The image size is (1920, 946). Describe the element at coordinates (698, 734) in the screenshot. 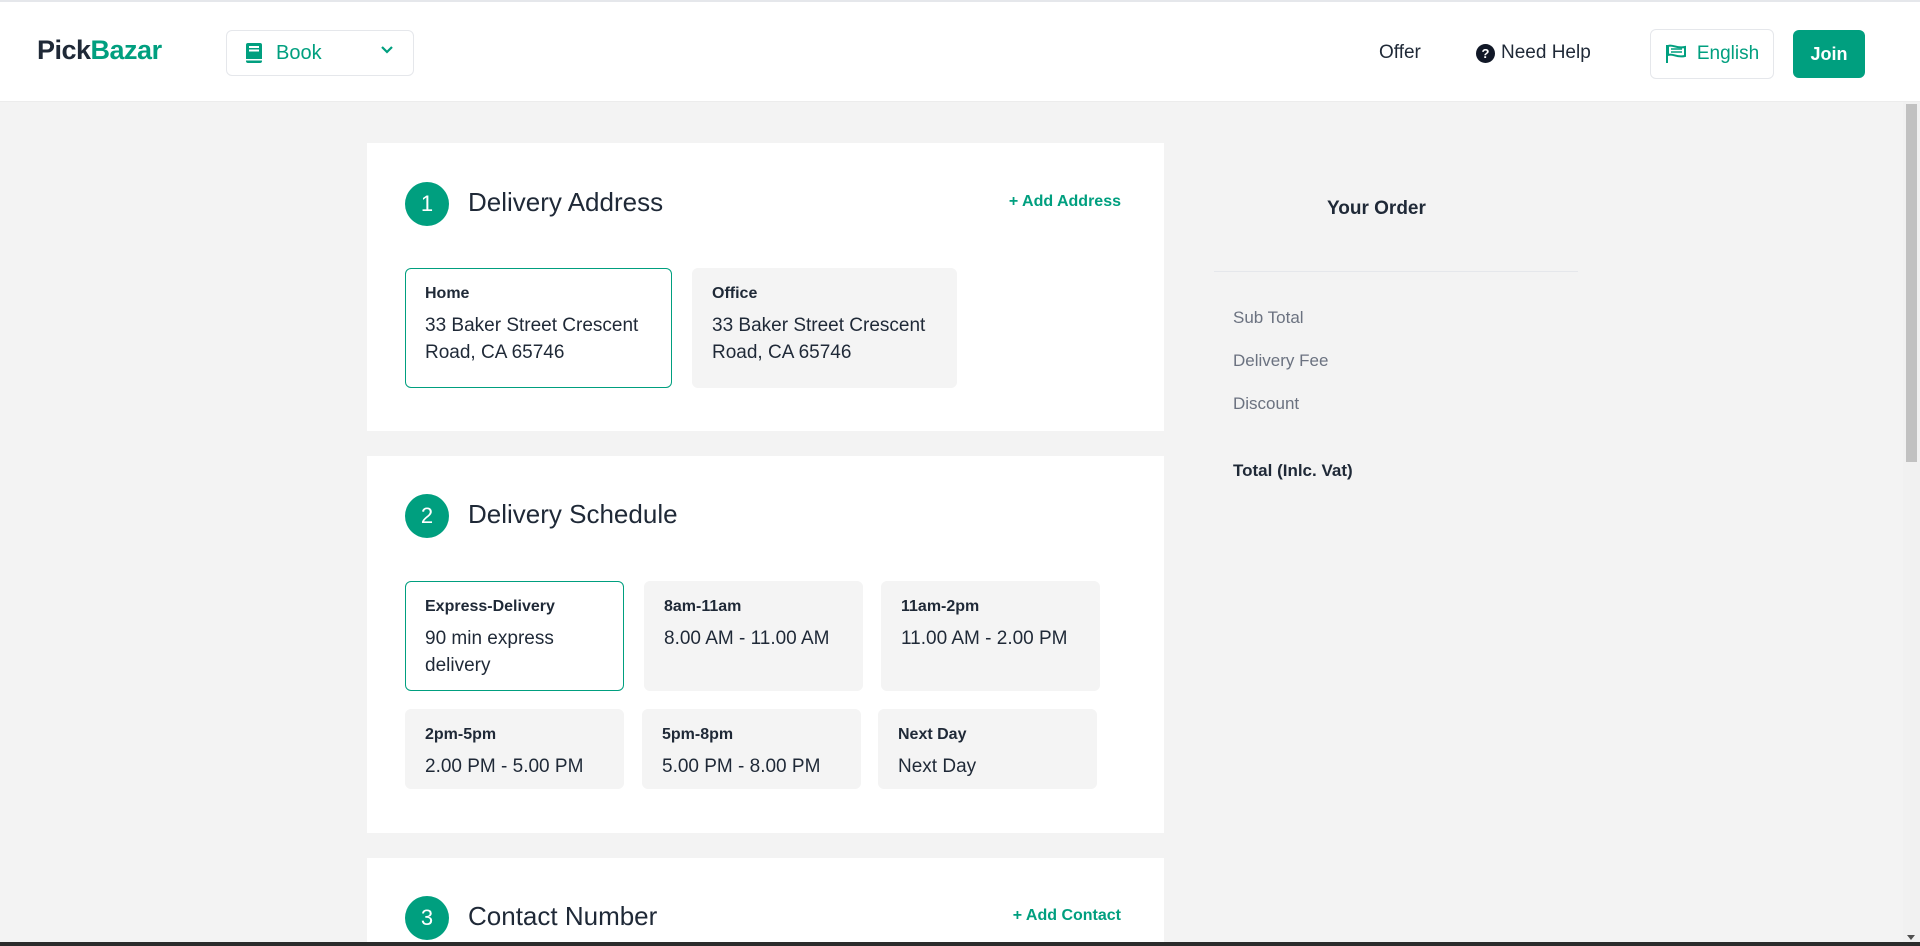

I see `schedule-title: 5pm-8pm` at that location.